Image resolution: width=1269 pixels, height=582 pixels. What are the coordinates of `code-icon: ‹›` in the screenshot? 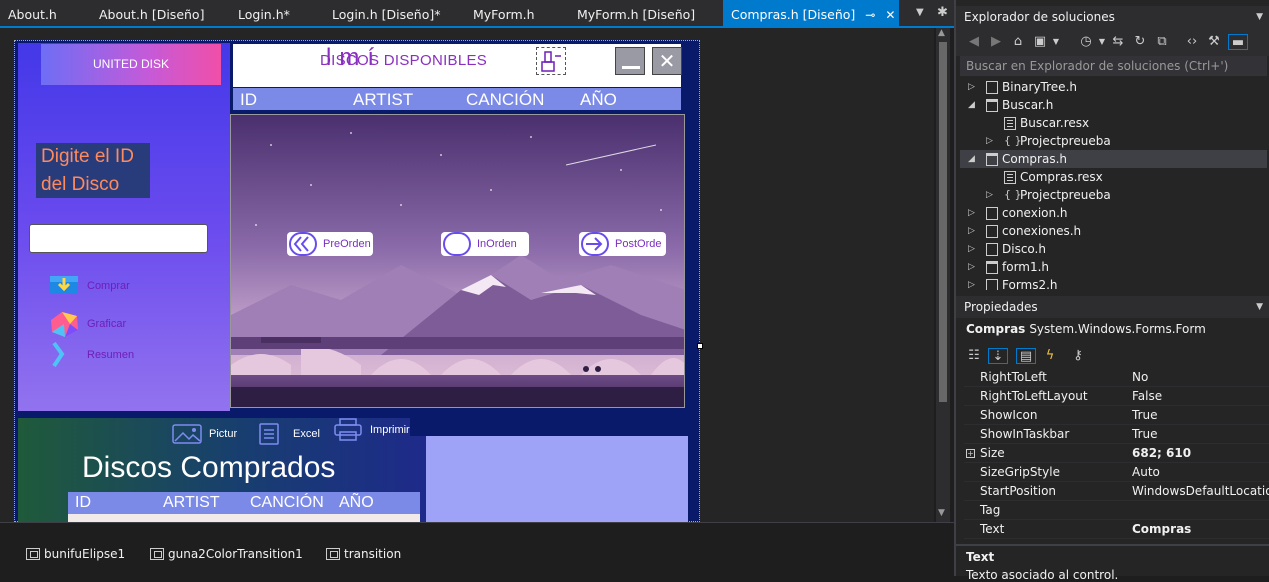 It's located at (1192, 42).